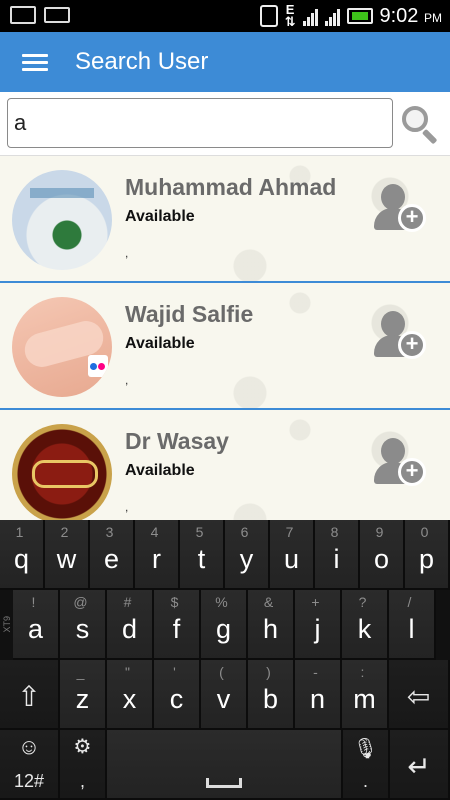 The image size is (450, 800). I want to click on key-d: # d, so click(130, 625).